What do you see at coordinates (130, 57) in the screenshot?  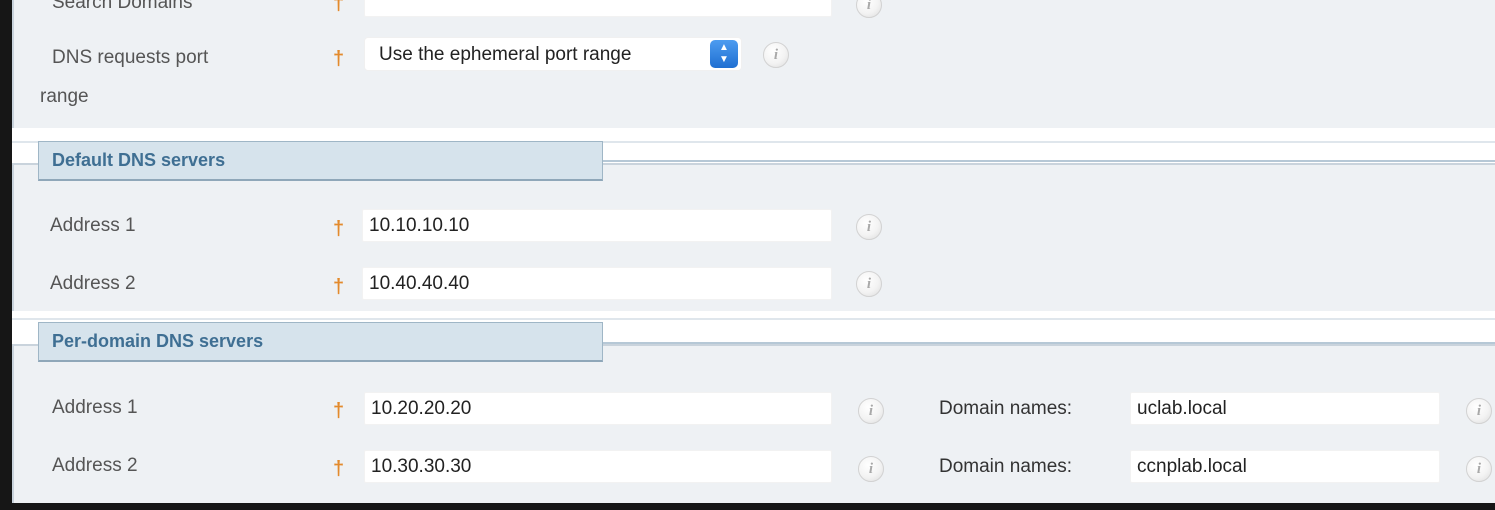 I see `port-range-label: DNS requests port` at bounding box center [130, 57].